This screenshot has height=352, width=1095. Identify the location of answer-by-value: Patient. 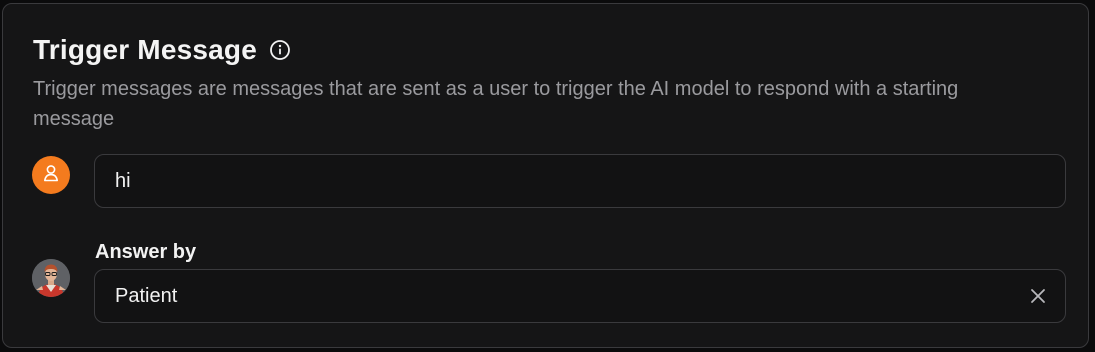
(146, 296).